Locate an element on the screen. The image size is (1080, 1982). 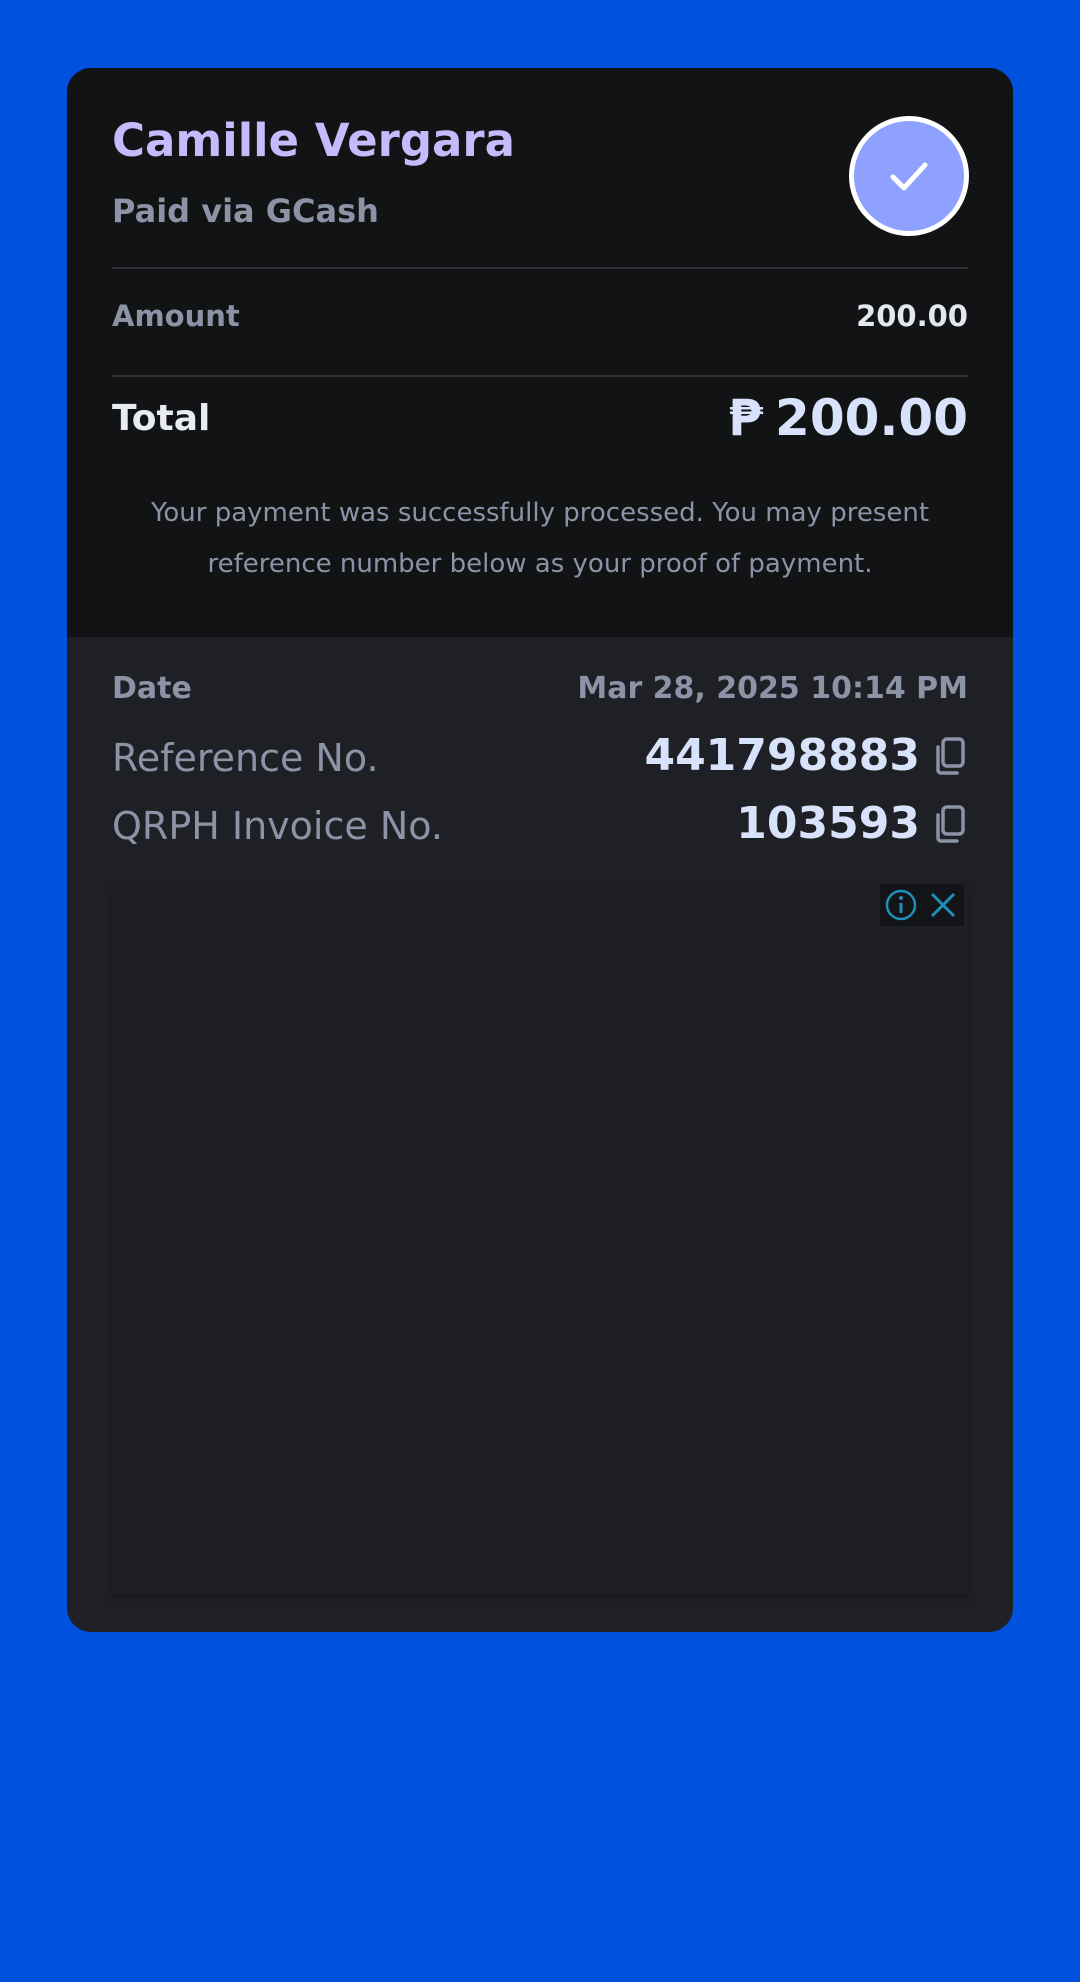
payer-name: Camille Vergara is located at coordinates (313, 140).